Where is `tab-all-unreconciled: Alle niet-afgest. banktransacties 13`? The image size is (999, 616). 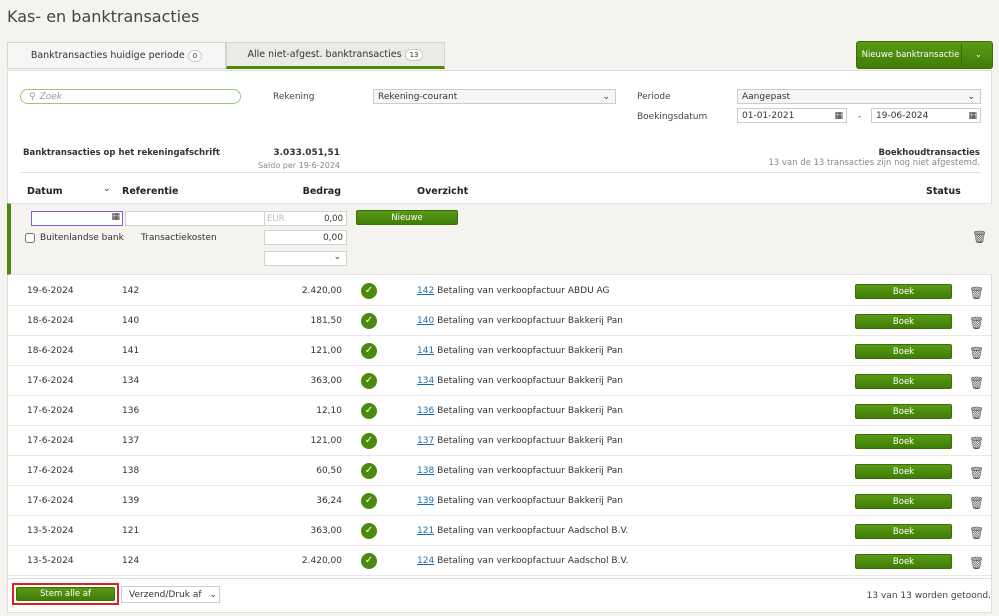 tab-all-unreconciled: Alle niet-afgest. banktransacties 13 is located at coordinates (335, 55).